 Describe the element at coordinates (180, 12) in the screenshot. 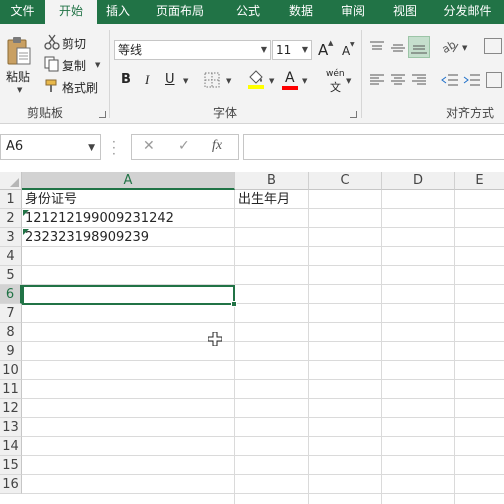

I see `tab-page-layout: 页面布局` at that location.